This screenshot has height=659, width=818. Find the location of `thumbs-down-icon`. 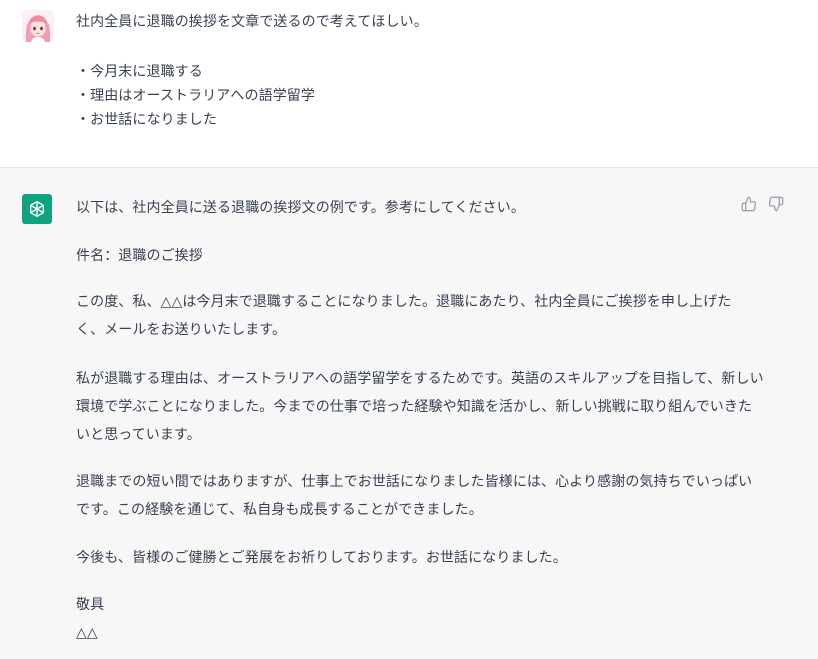

thumbs-down-icon is located at coordinates (776, 204).